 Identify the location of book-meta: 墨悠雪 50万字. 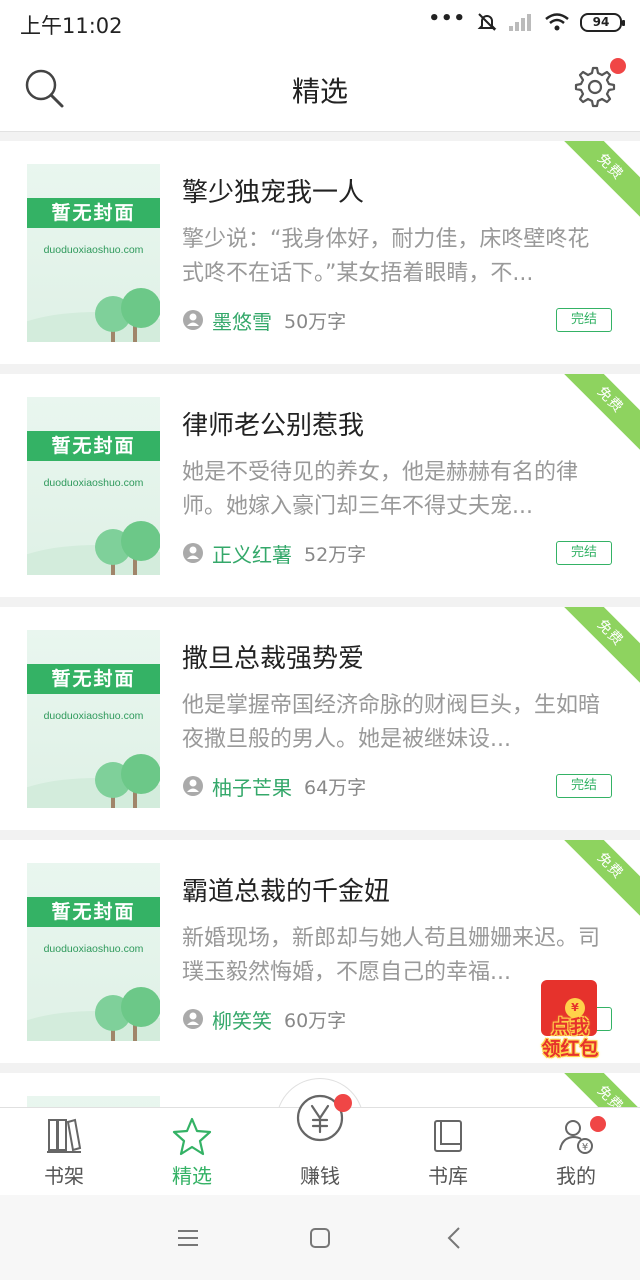
(264, 320).